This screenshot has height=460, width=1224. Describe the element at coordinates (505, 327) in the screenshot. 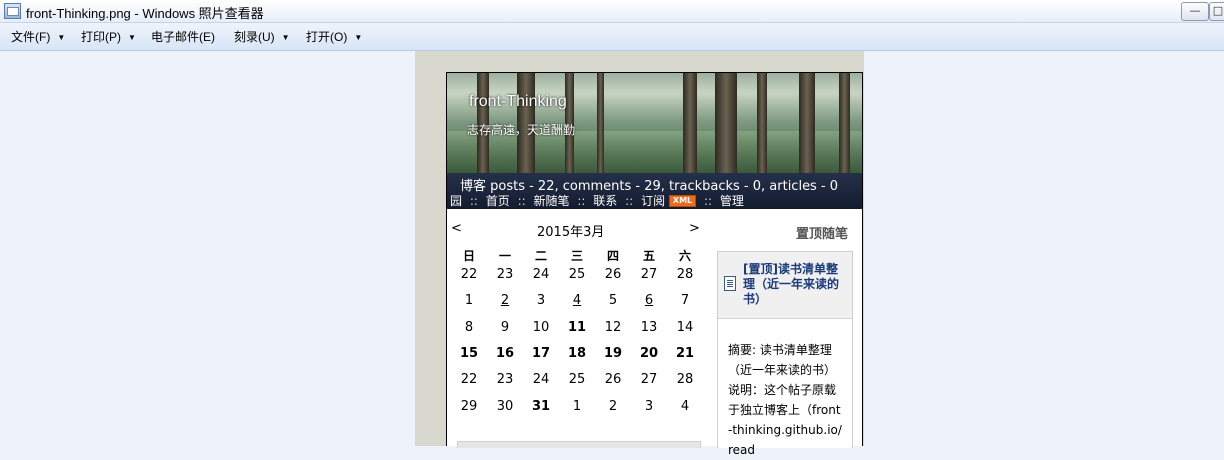

I see `calendar-day: 9` at that location.